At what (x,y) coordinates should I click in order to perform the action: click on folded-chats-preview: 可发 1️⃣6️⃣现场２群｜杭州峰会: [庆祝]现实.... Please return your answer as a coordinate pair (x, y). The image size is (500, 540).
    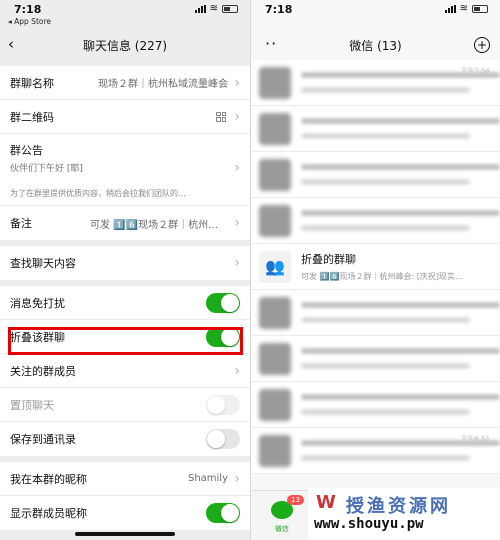
    Looking at the image, I should click on (382, 276).